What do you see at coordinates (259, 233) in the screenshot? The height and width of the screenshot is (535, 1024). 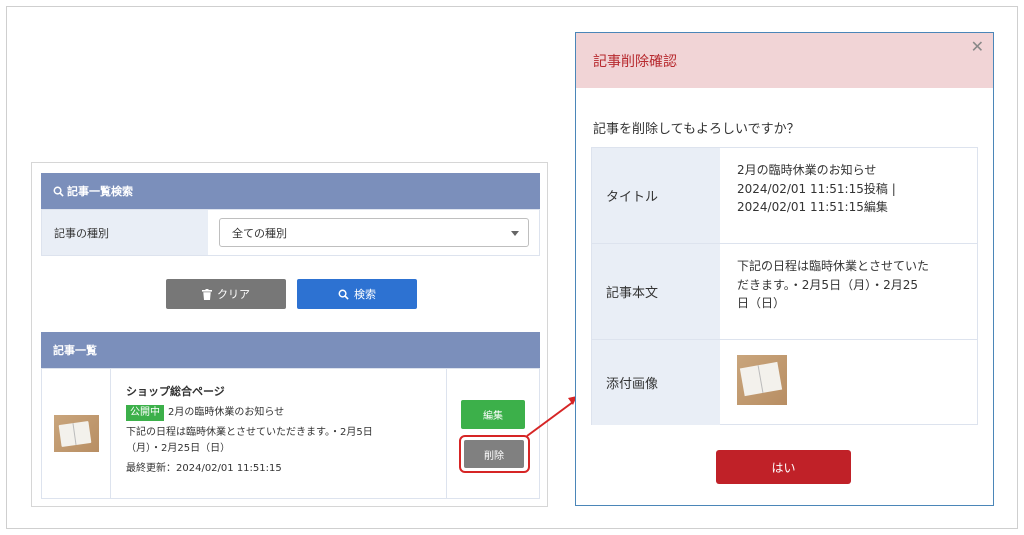 I see `article-type-value: 全ての種別` at bounding box center [259, 233].